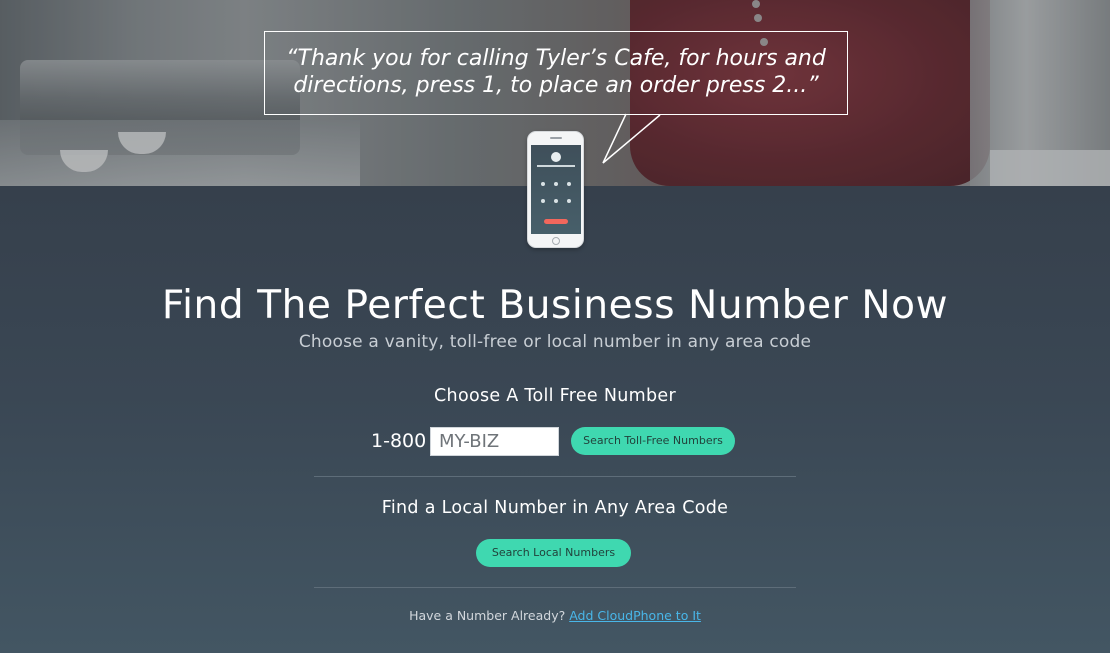 Image resolution: width=1110 pixels, height=653 pixels. What do you see at coordinates (569, 201) in the screenshot?
I see `add-call-icon` at bounding box center [569, 201].